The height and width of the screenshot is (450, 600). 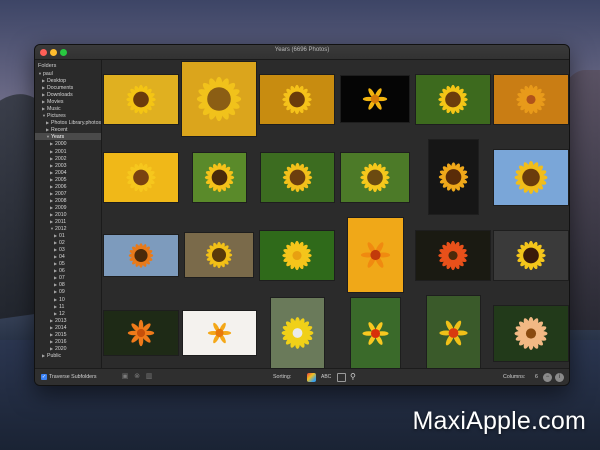 What do you see at coordinates (68, 256) in the screenshot?
I see `folder-item-04: ▶ 04` at bounding box center [68, 256].